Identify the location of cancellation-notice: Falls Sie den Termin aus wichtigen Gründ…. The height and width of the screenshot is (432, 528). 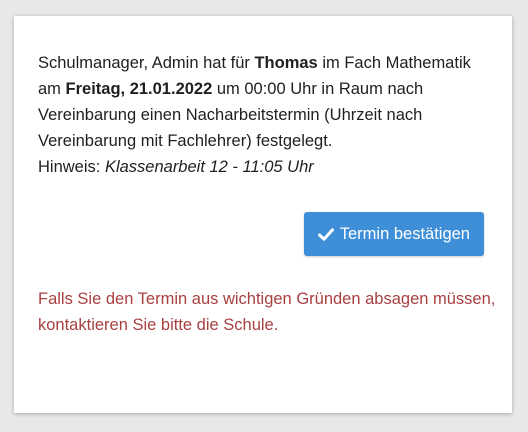
(267, 312).